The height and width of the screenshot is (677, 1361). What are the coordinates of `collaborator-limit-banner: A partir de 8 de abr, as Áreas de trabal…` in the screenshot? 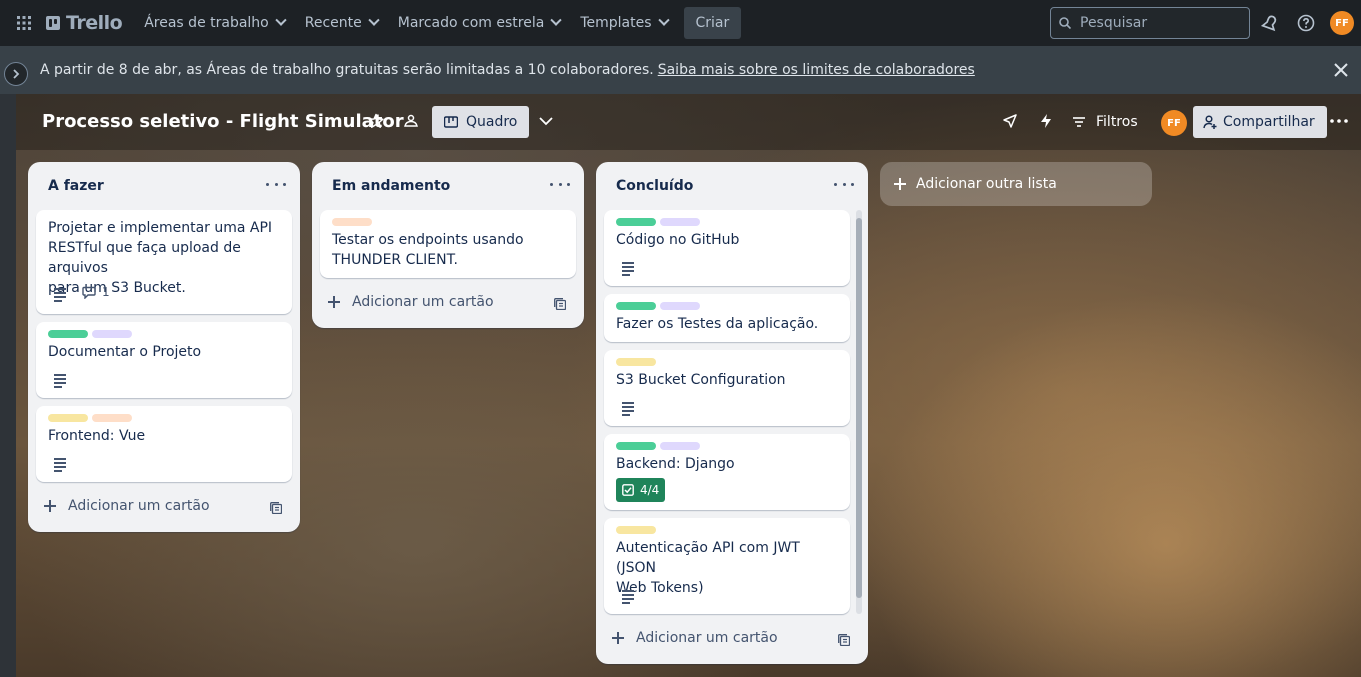 It's located at (680, 70).